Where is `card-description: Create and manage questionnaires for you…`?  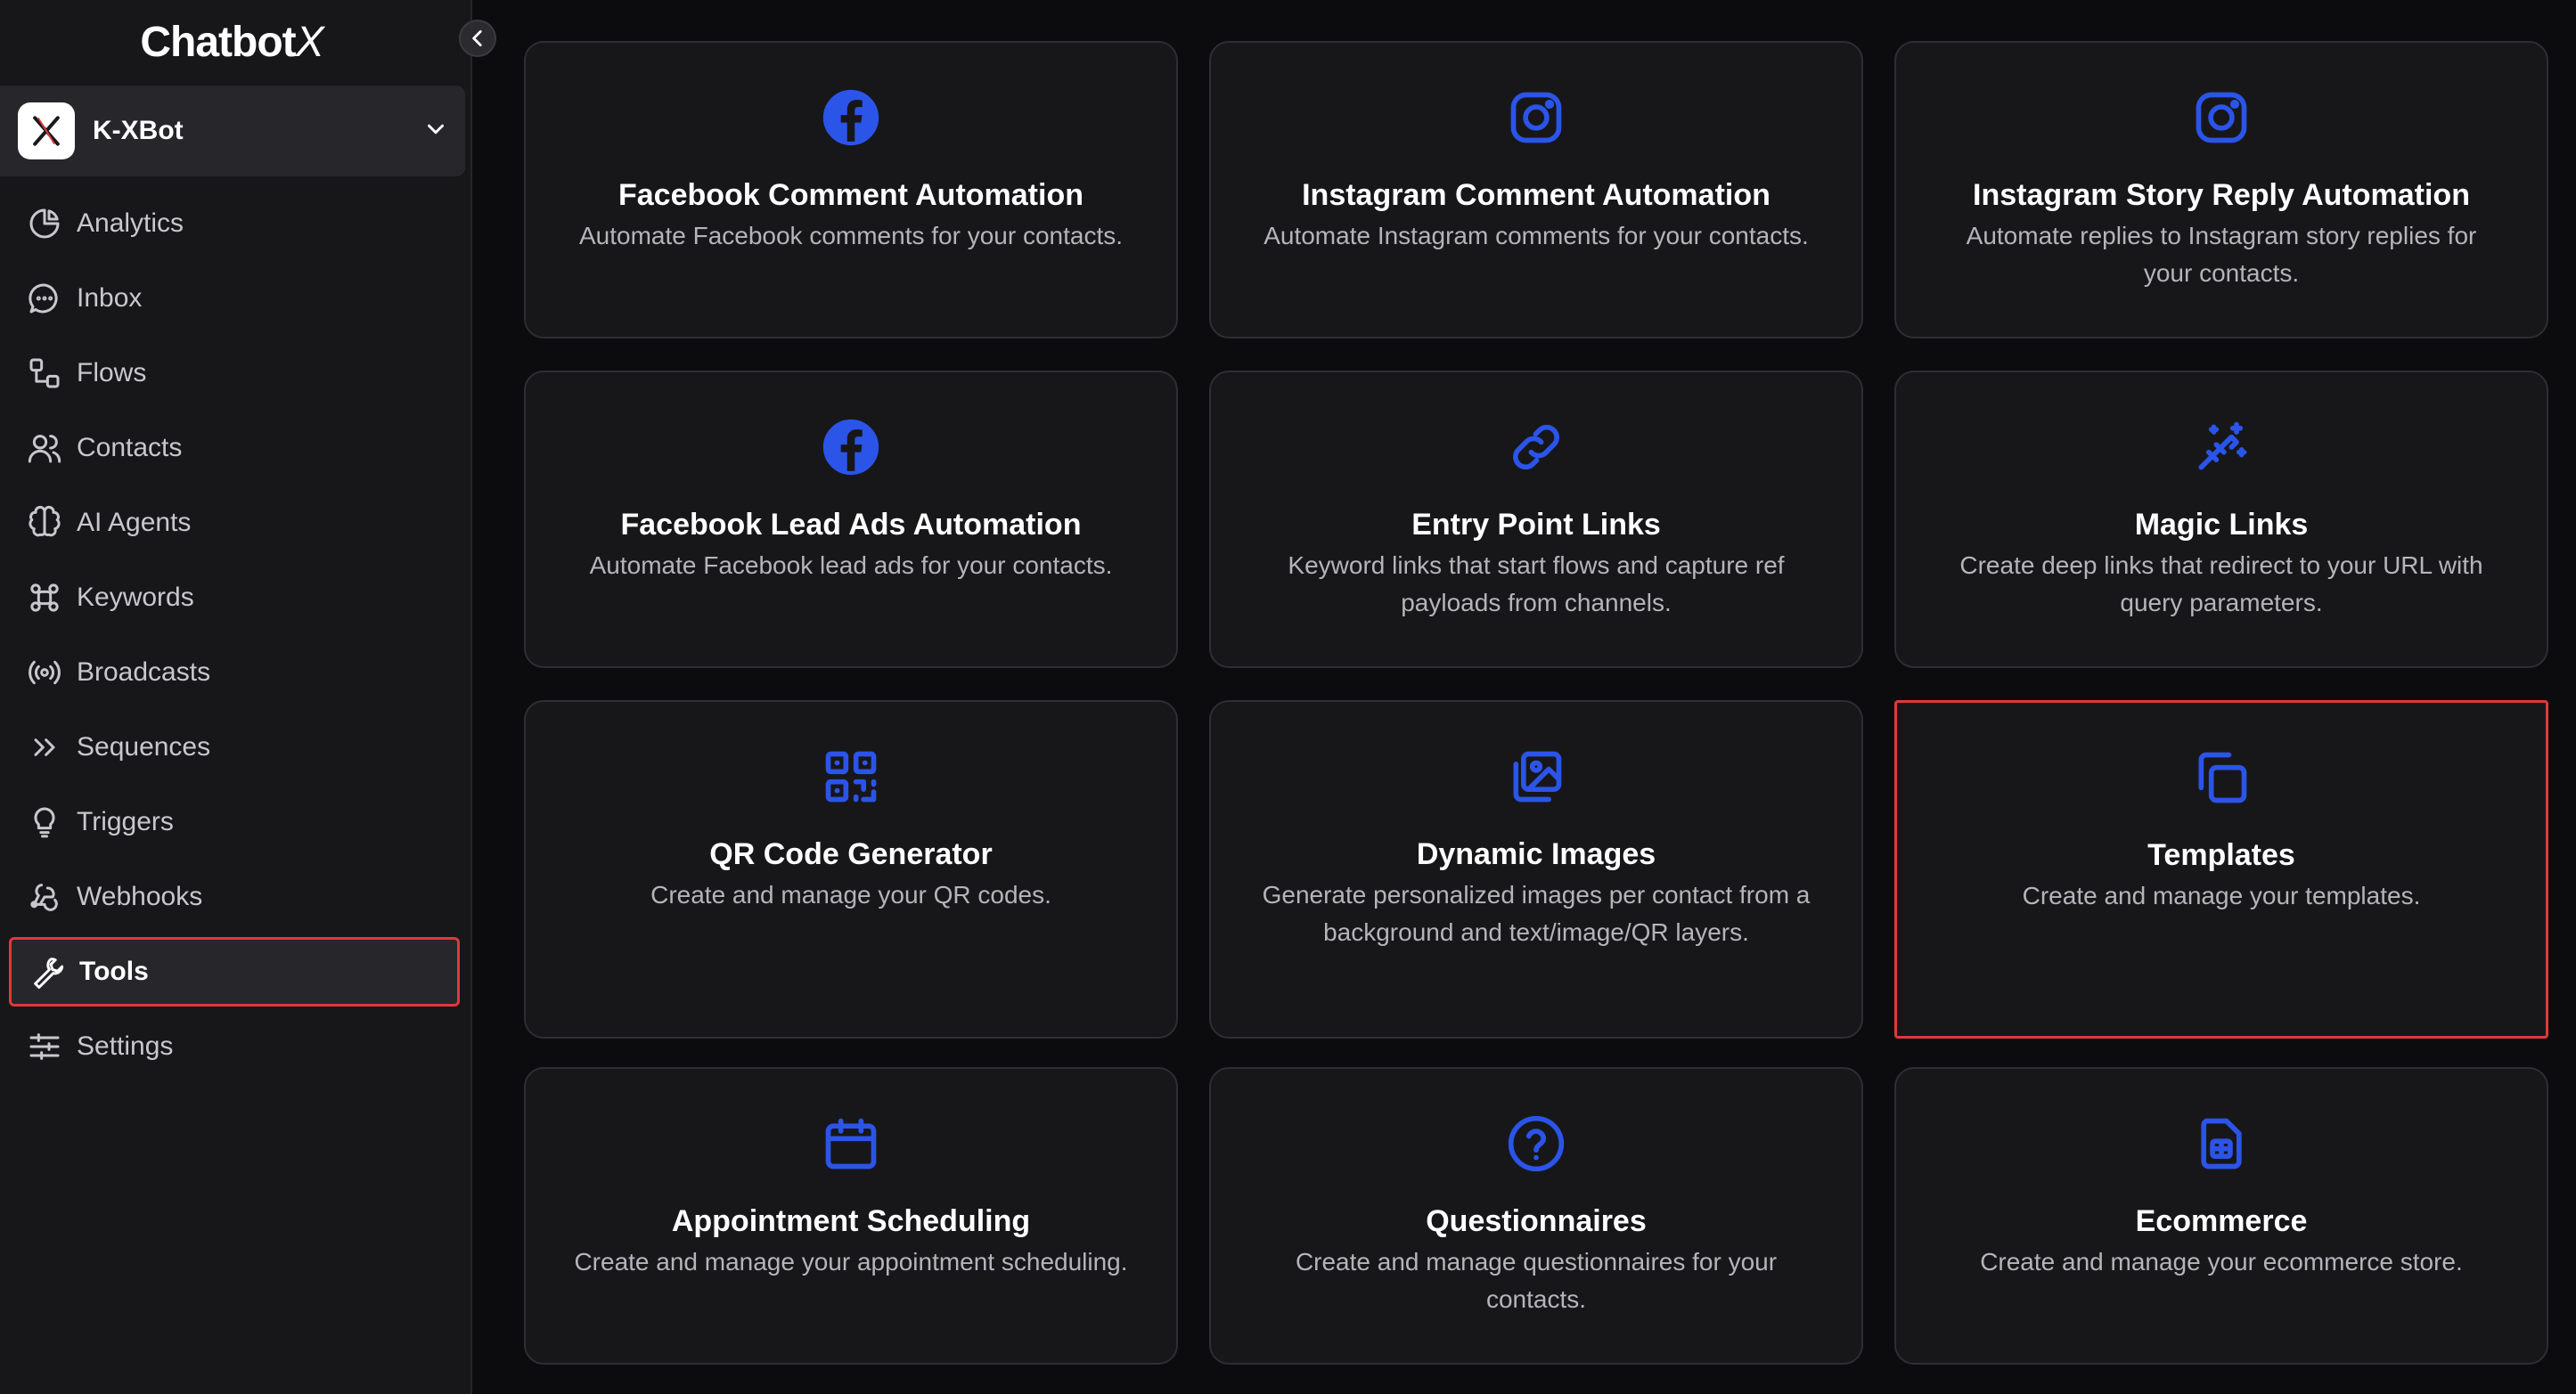
card-description: Create and manage questionnaires for you… is located at coordinates (1536, 1280).